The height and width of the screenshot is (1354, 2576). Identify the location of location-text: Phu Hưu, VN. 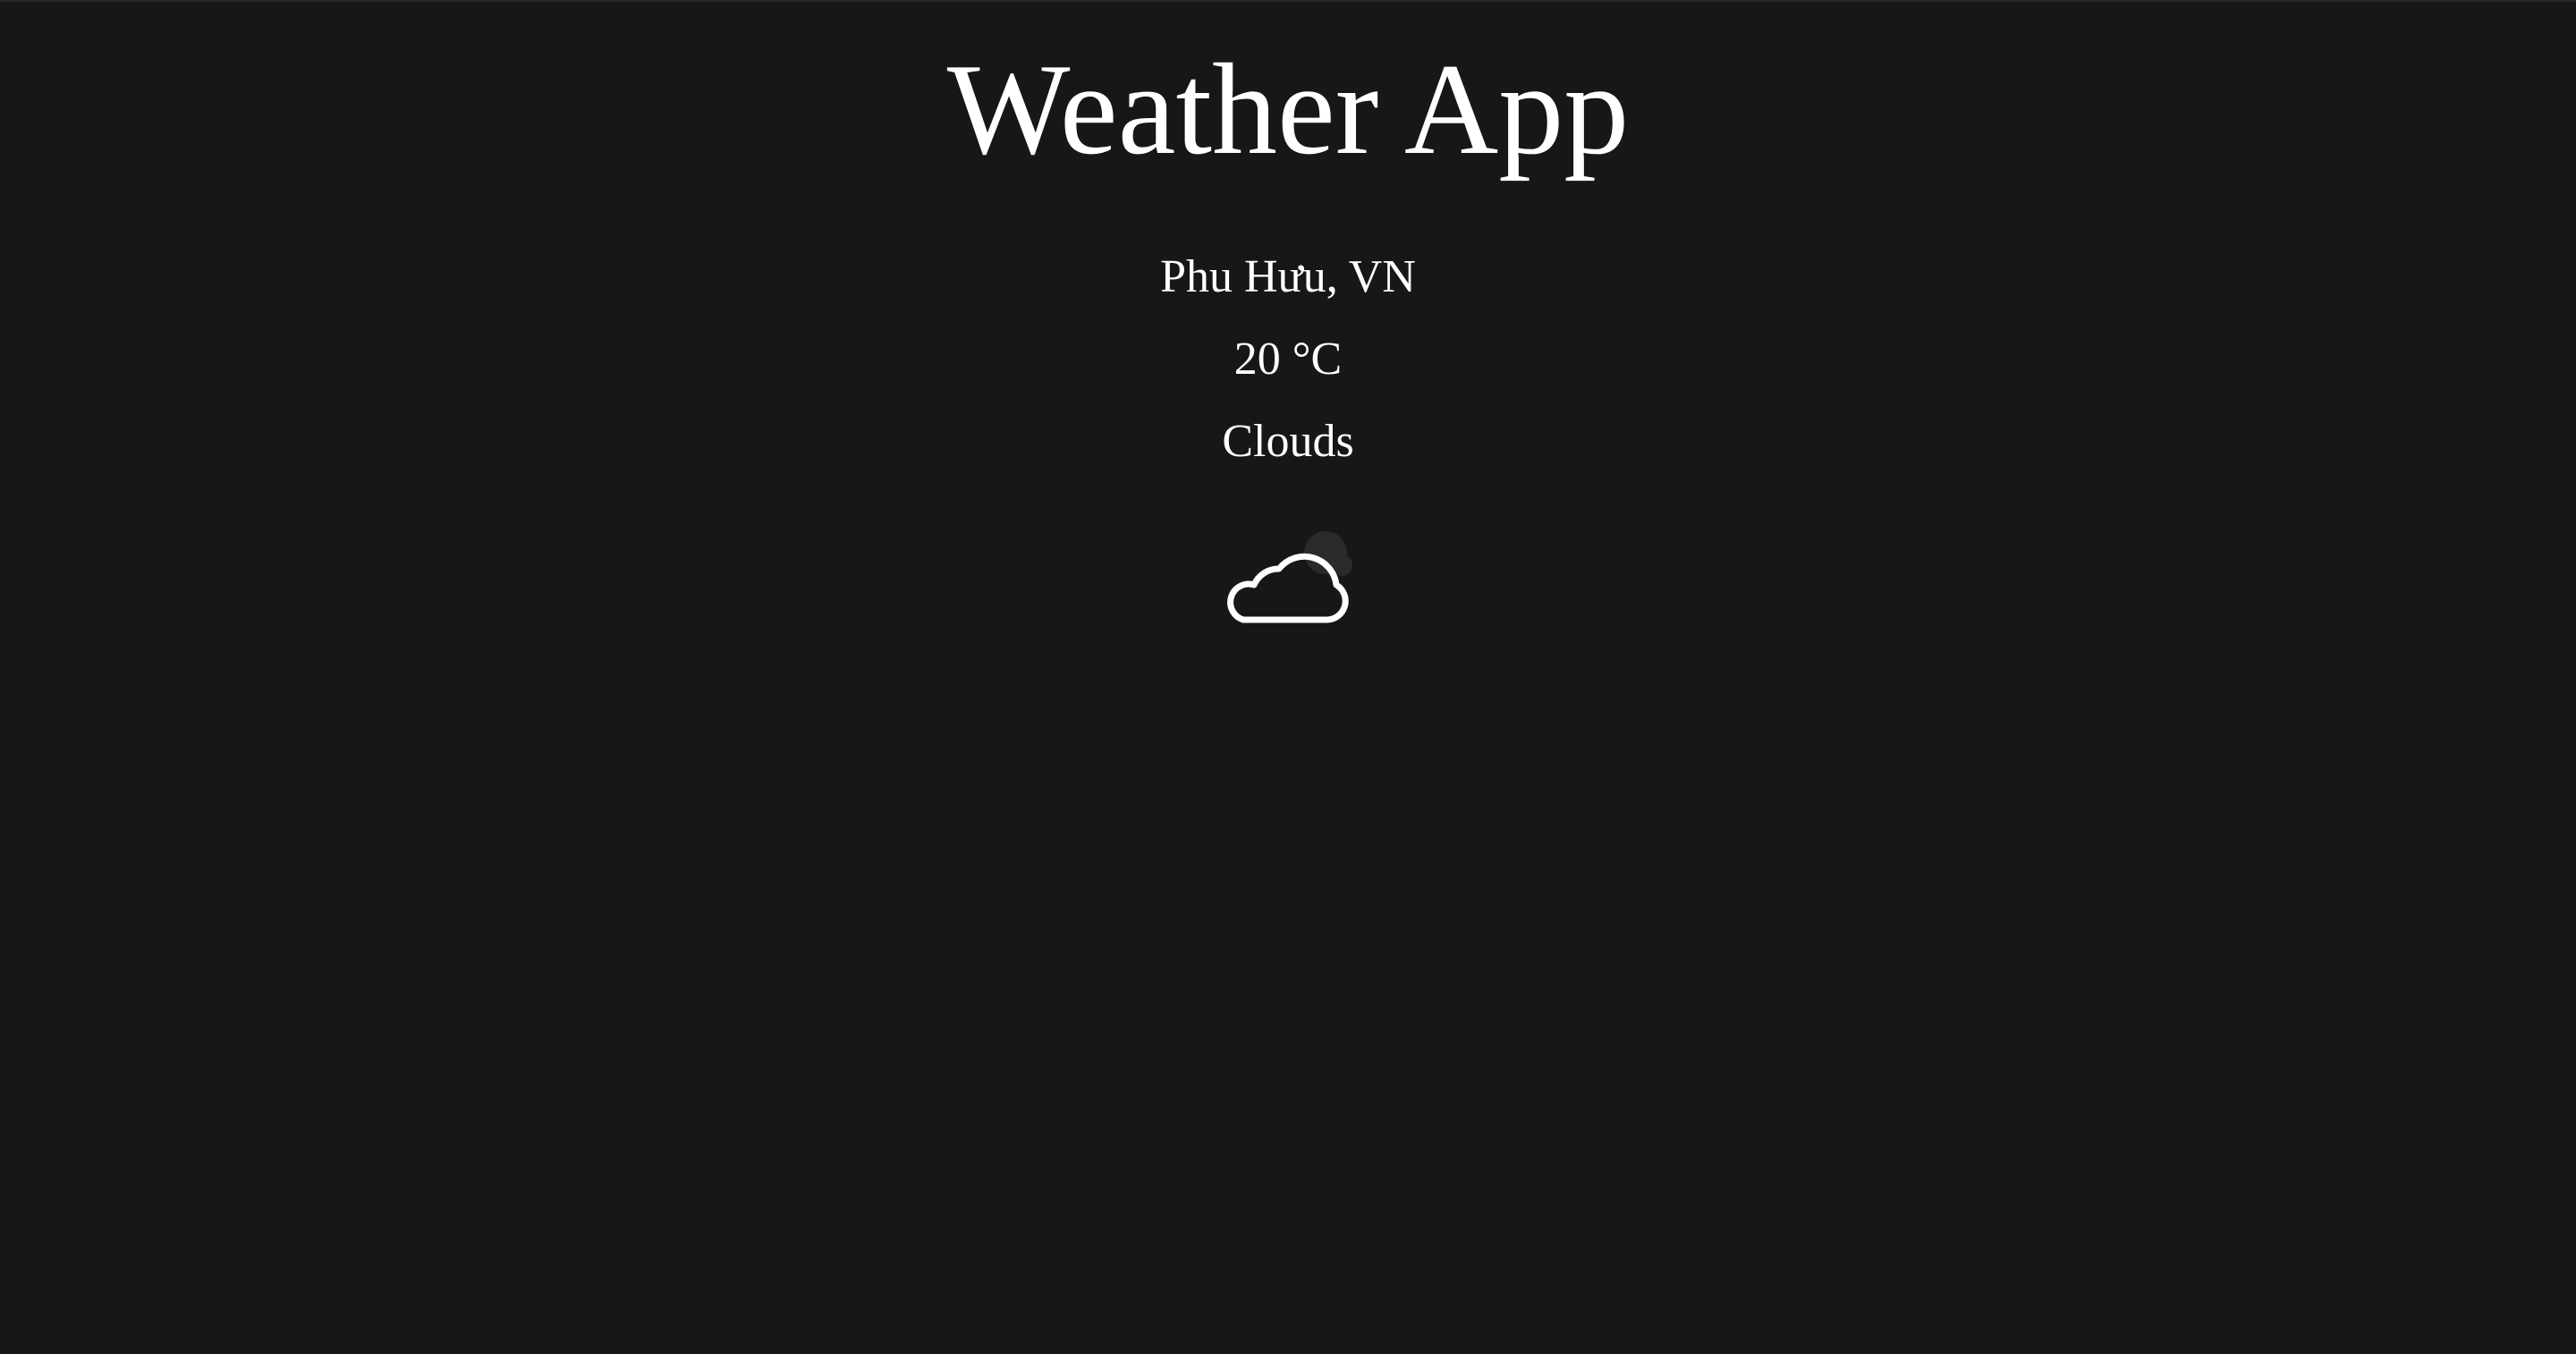
(1288, 276).